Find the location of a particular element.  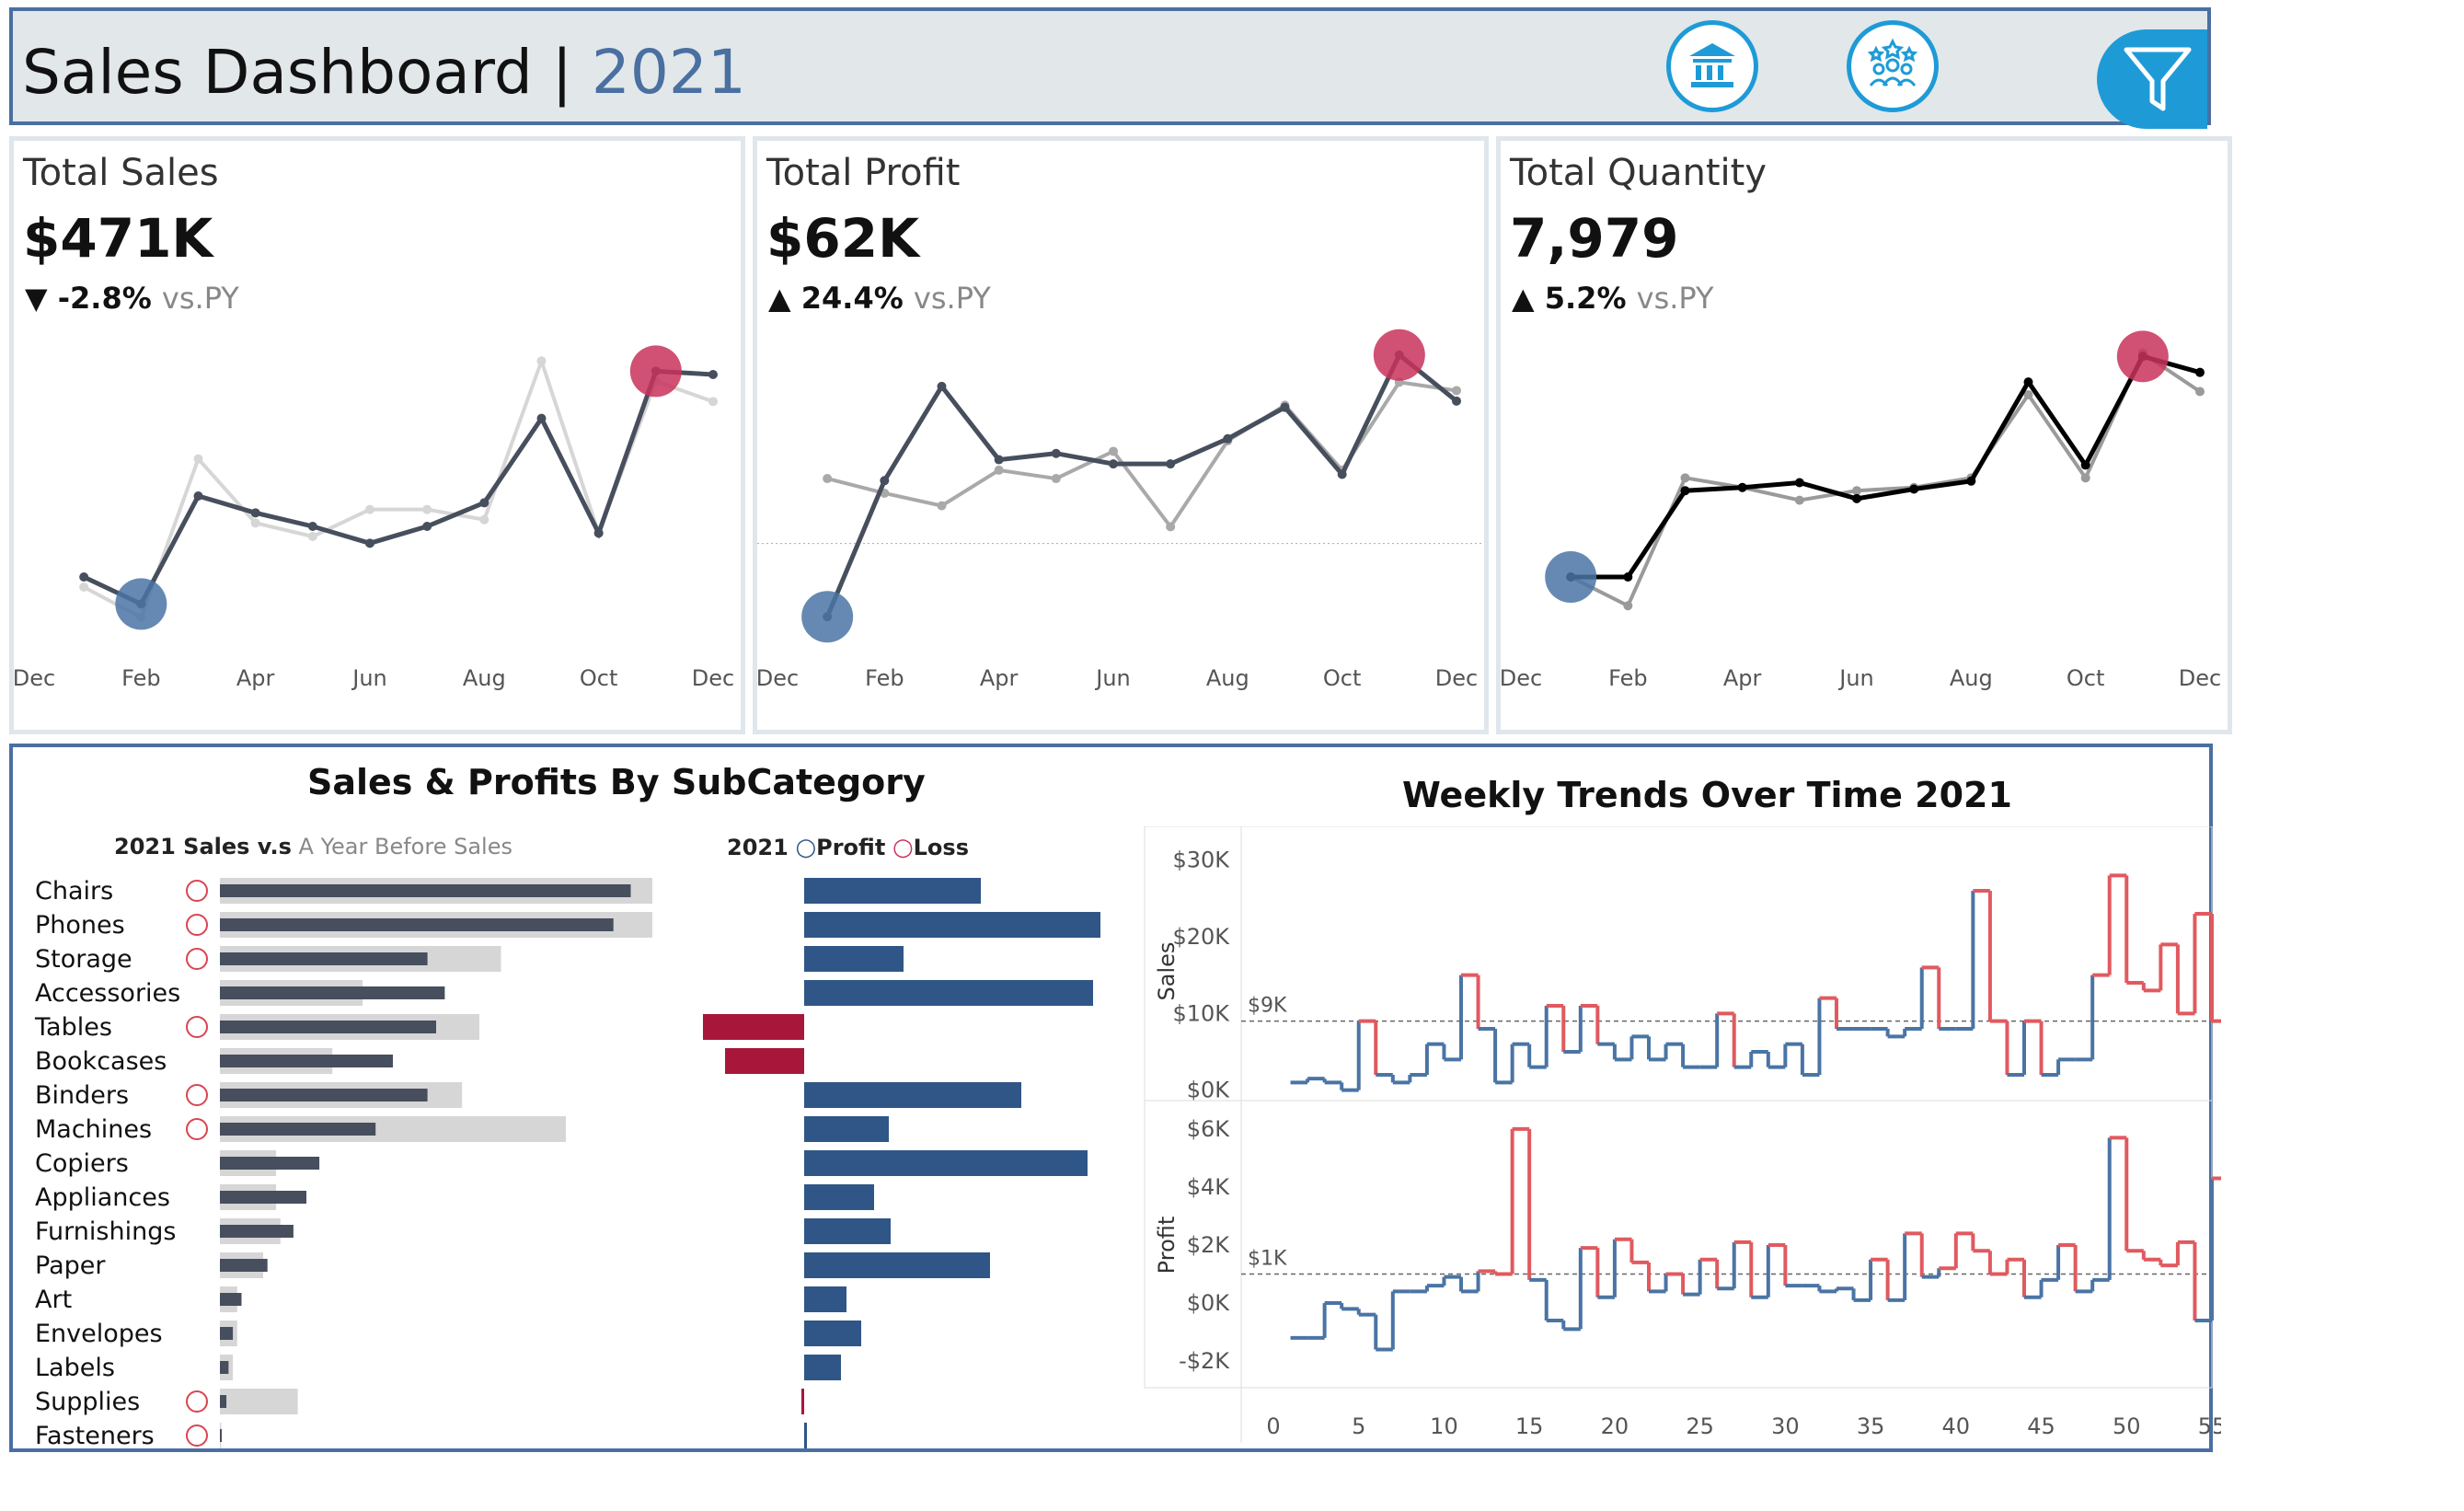

category-label: Fasteners is located at coordinates (95, 1436).